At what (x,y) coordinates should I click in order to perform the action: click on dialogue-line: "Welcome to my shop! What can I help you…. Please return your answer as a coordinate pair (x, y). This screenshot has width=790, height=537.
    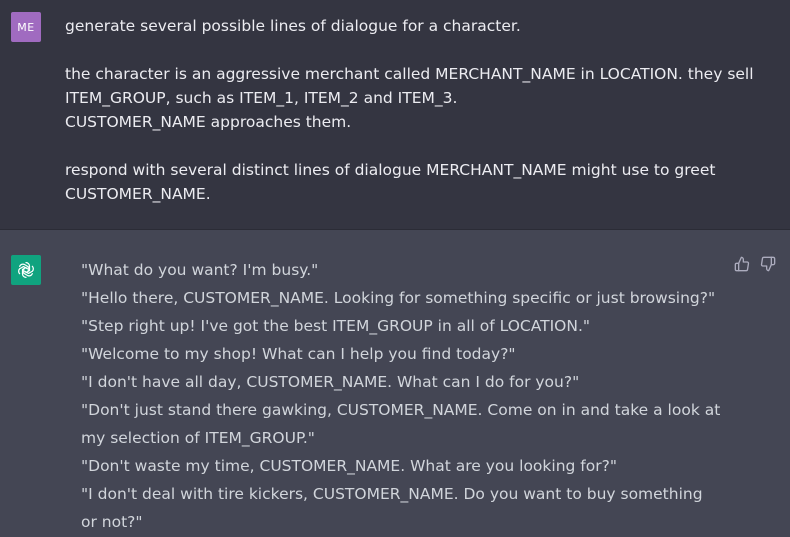
    Looking at the image, I should click on (298, 354).